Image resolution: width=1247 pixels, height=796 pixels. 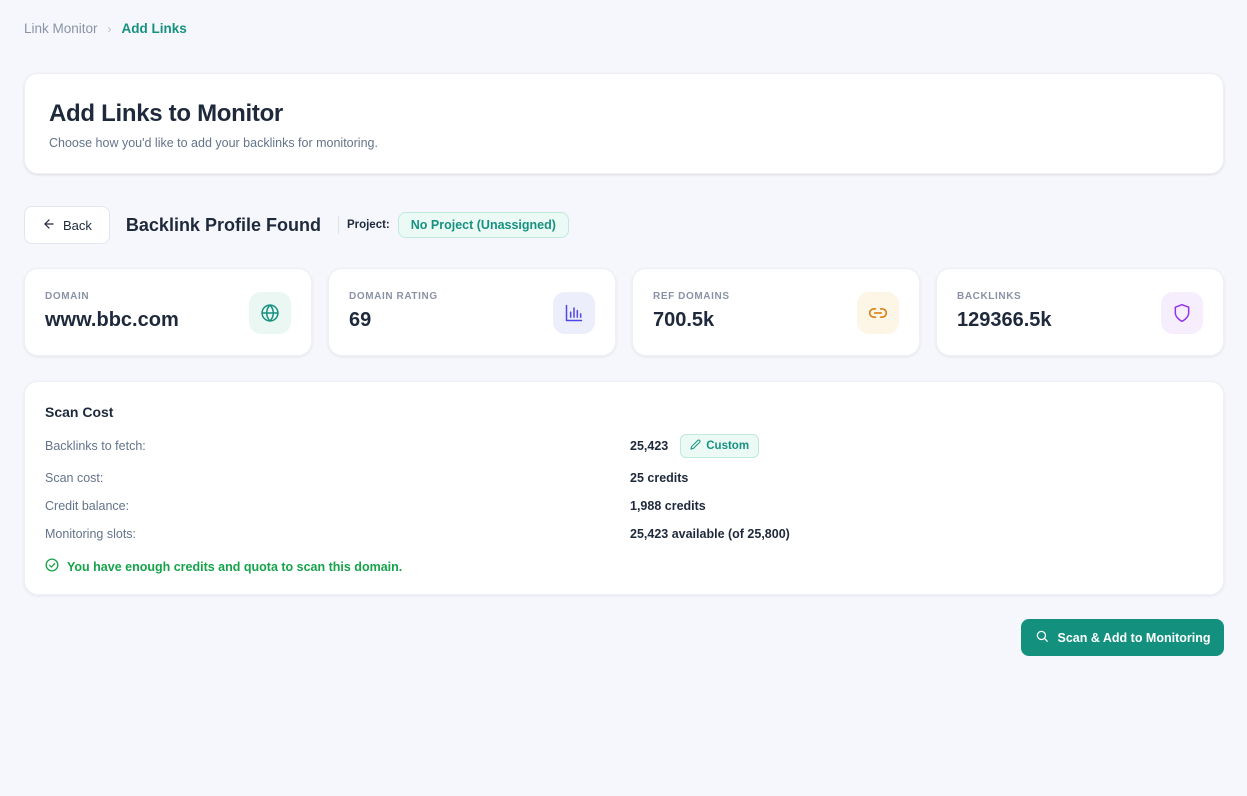 What do you see at coordinates (109, 28) in the screenshot?
I see `chevron-right-icon: ›` at bounding box center [109, 28].